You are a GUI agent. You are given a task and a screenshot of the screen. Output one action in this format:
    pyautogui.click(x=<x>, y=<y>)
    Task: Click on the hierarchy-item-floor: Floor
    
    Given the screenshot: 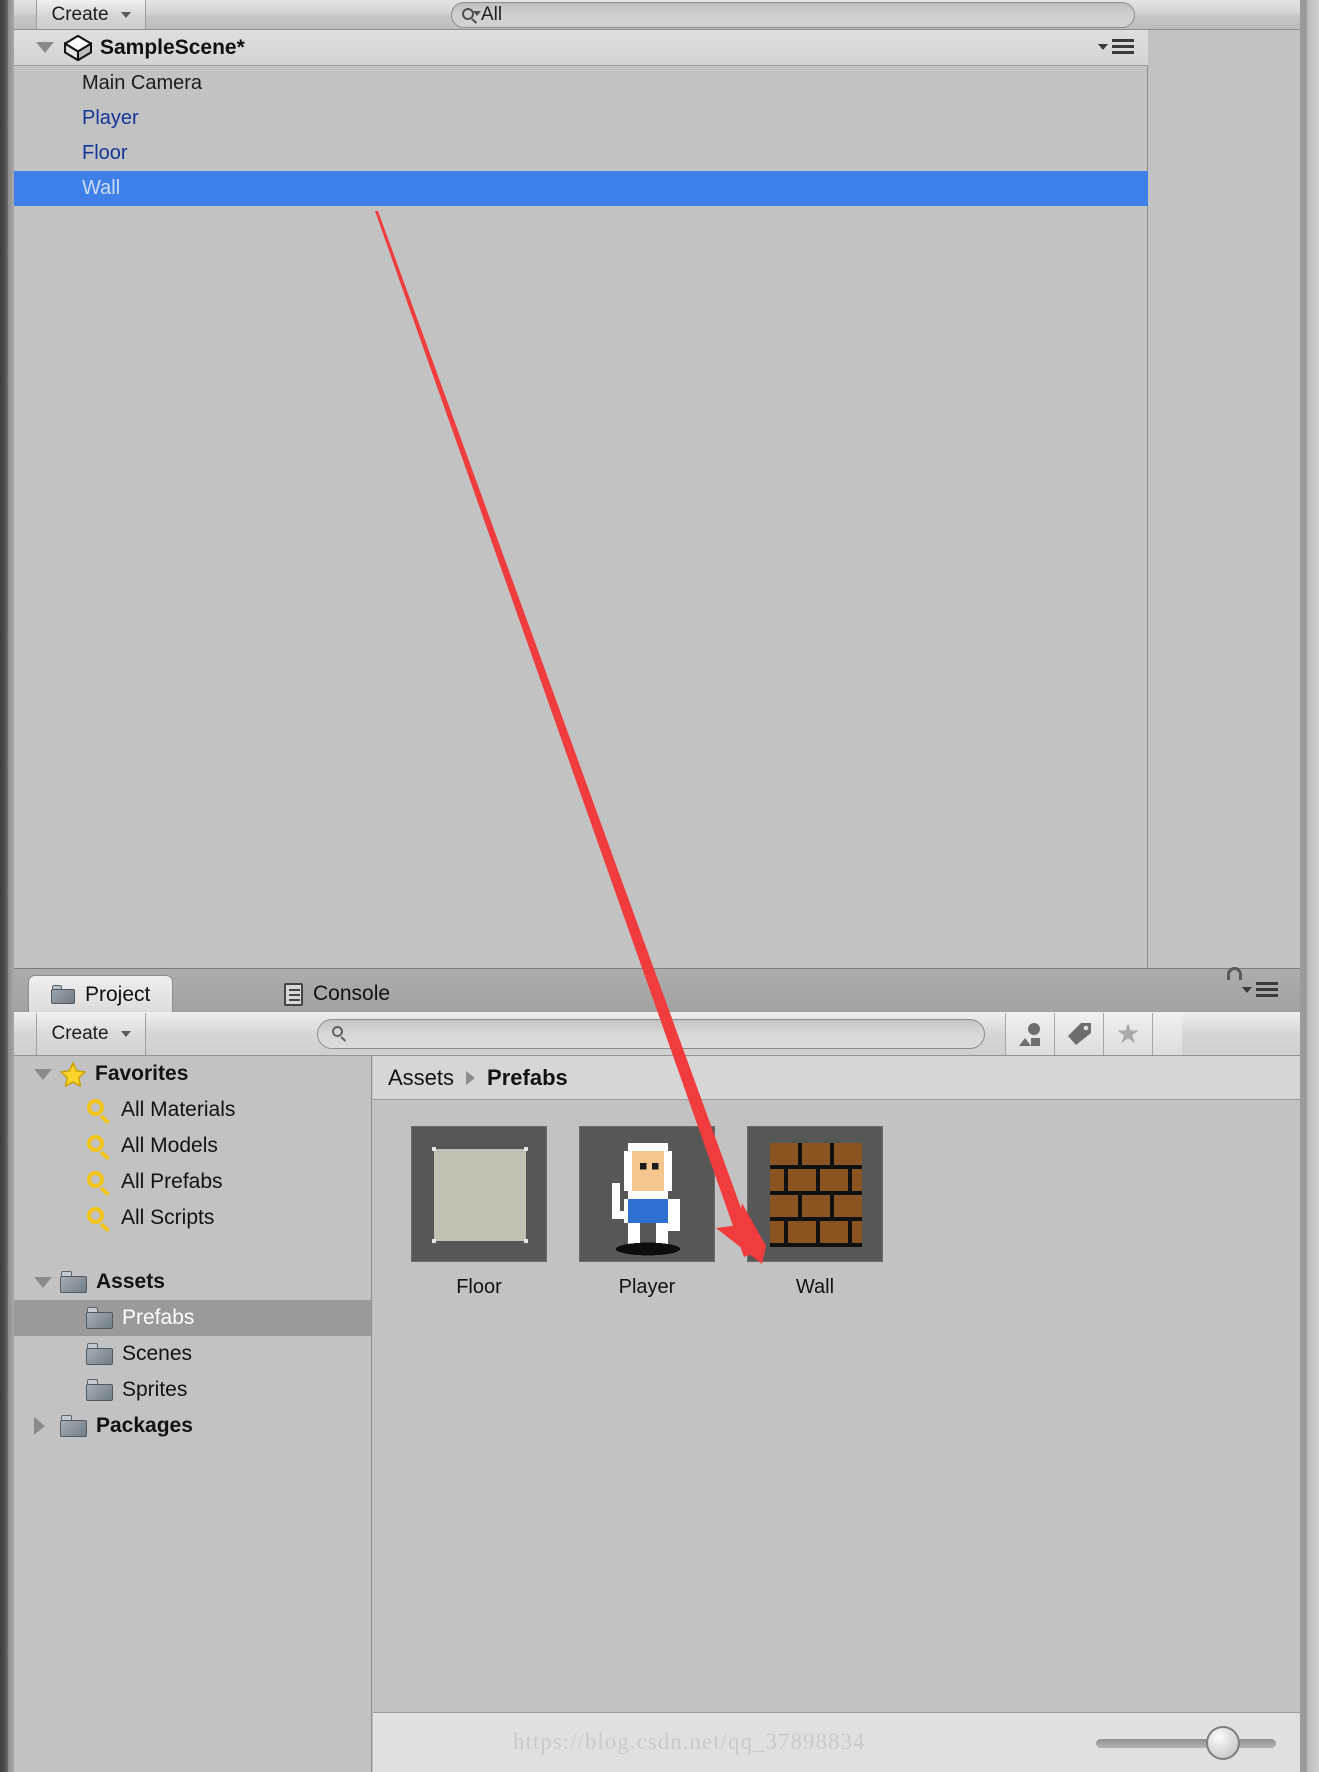 What is the action you would take?
    pyautogui.click(x=581, y=153)
    